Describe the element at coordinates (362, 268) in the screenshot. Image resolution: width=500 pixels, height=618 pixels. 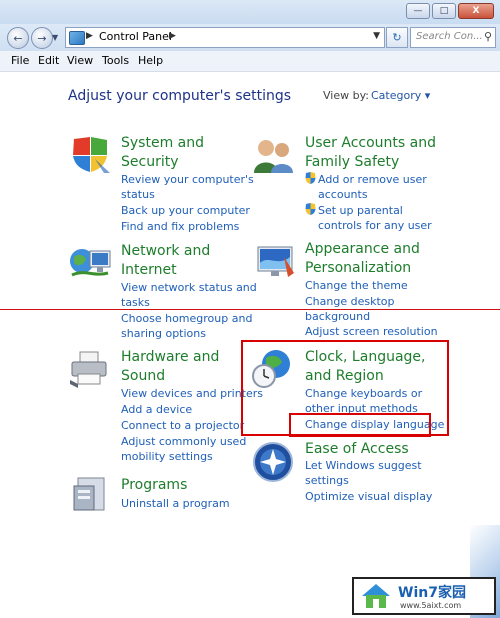
I see `category-title-line: Personalization` at that location.